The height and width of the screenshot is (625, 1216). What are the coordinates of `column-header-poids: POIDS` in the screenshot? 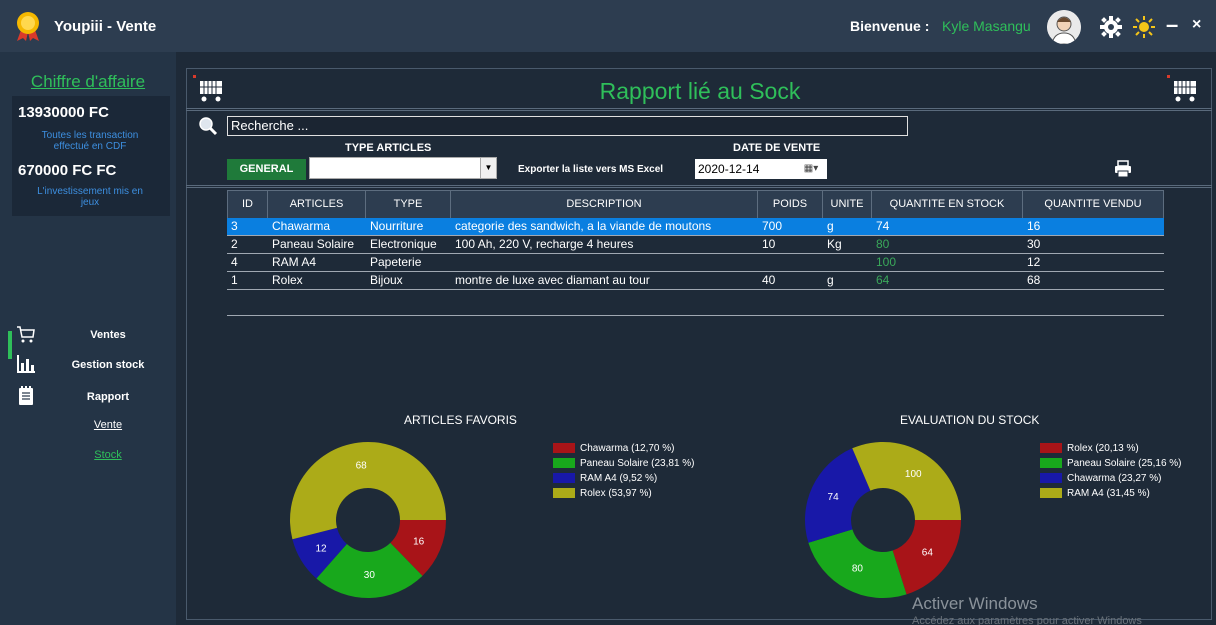 It's located at (790, 204).